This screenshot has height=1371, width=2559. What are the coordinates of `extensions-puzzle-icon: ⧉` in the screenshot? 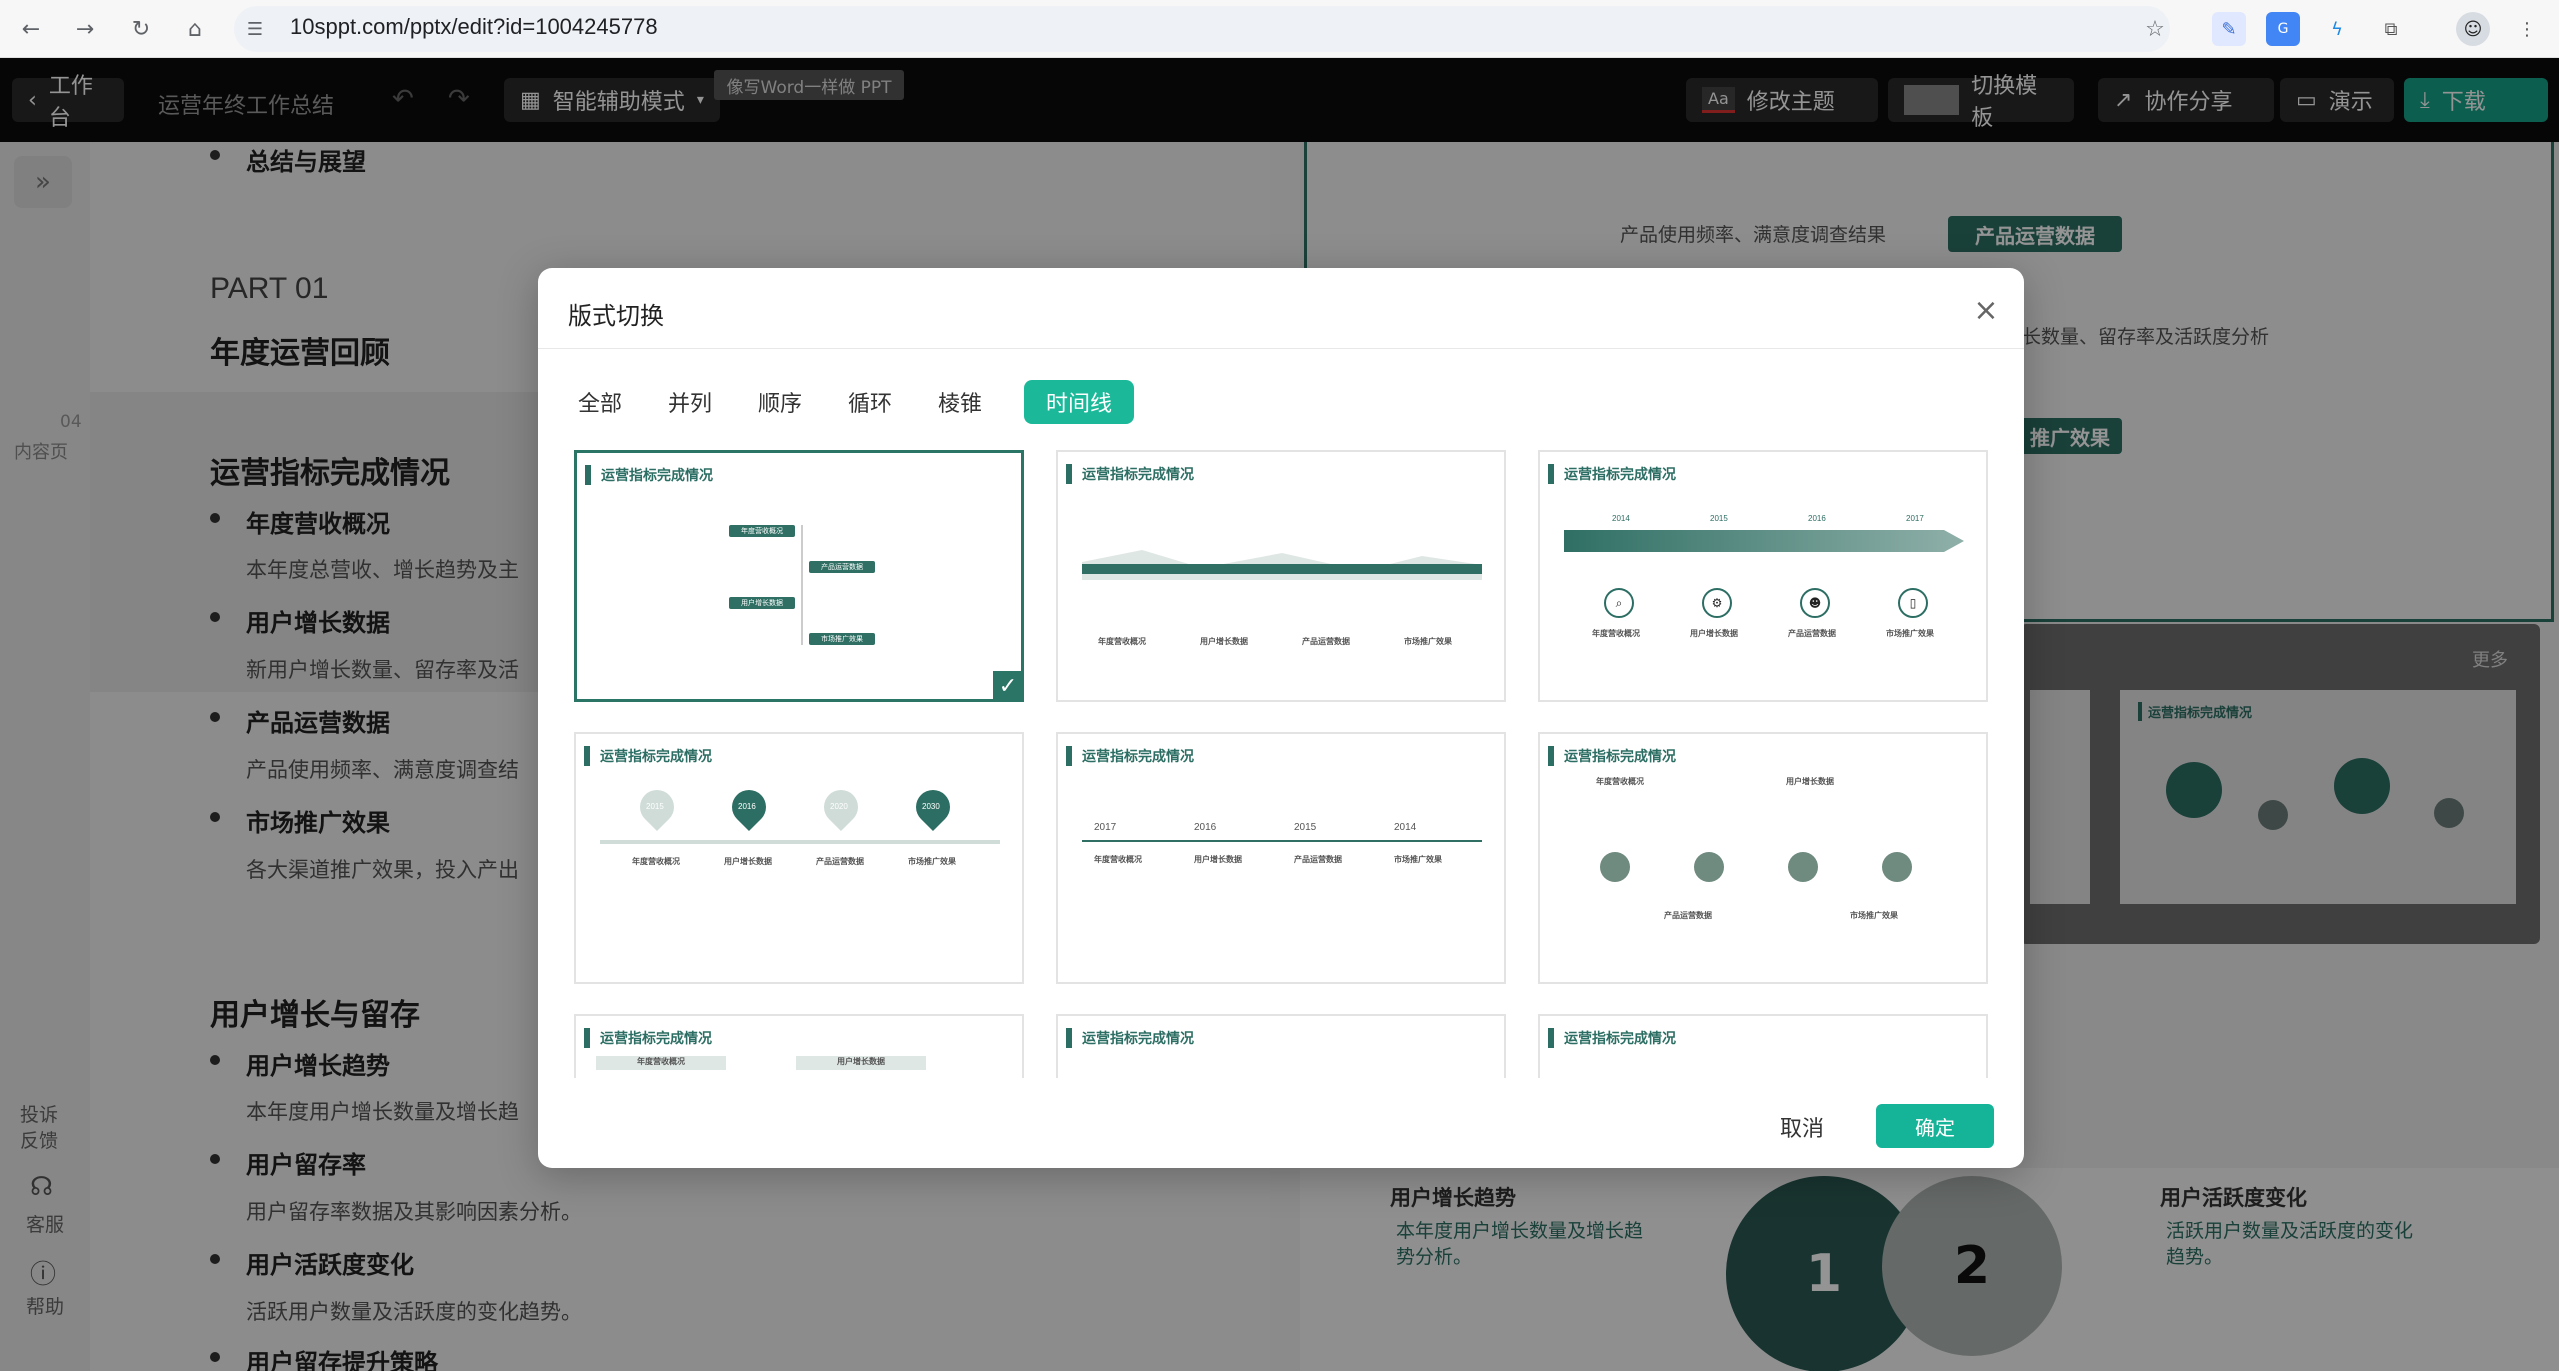 It's located at (2391, 29).